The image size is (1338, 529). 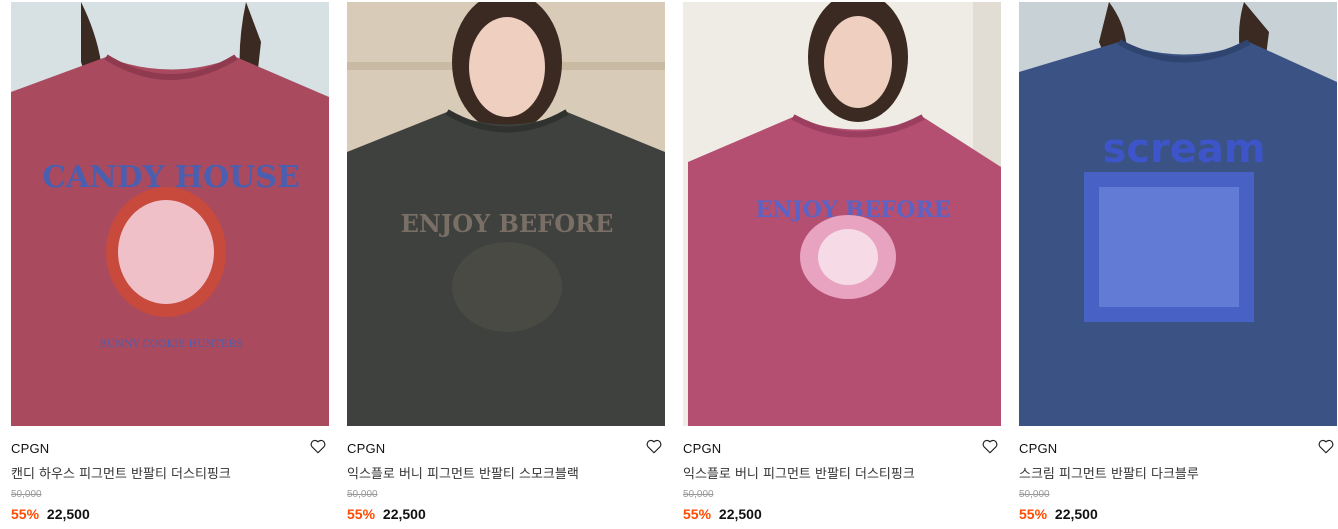 What do you see at coordinates (1109, 472) in the screenshot?
I see `product-name: 스크림 피그먼트 반팔티 다크블루` at bounding box center [1109, 472].